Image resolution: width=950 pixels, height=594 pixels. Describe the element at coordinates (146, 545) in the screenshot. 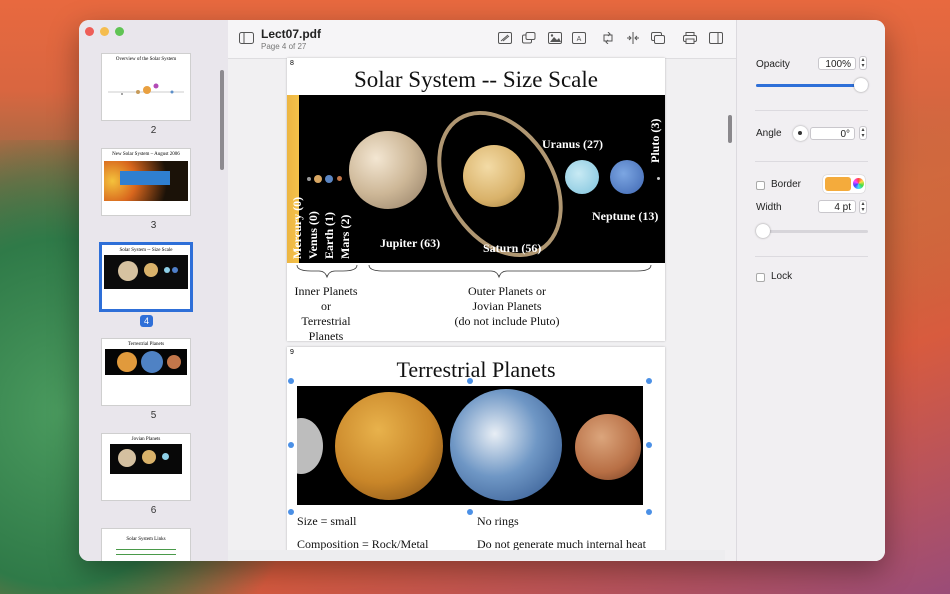

I see `page-thumbnail-7: Solar System Links` at that location.